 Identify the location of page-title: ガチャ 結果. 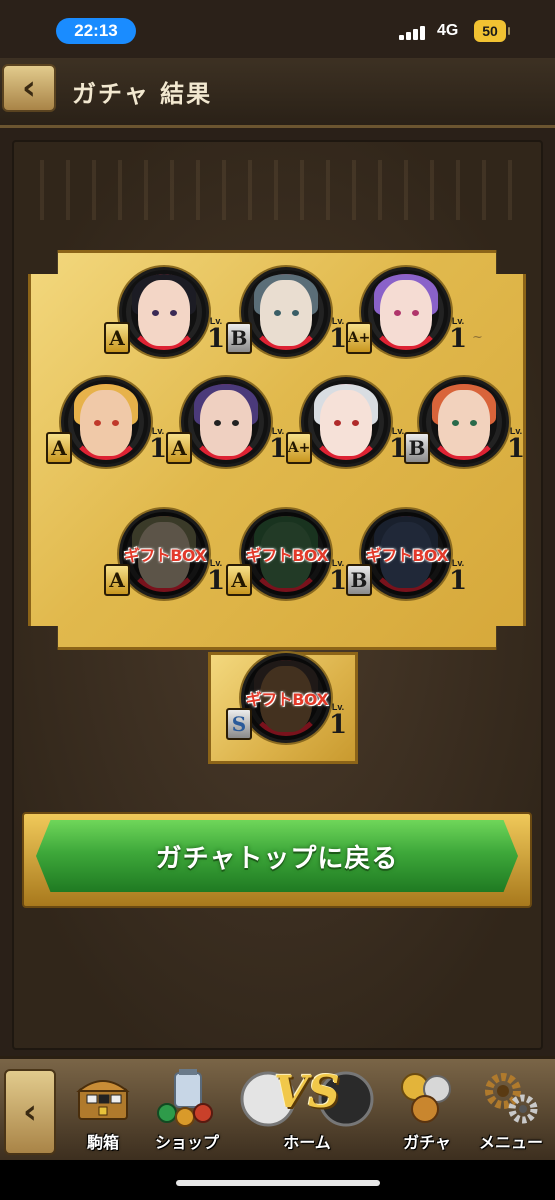
(142, 94).